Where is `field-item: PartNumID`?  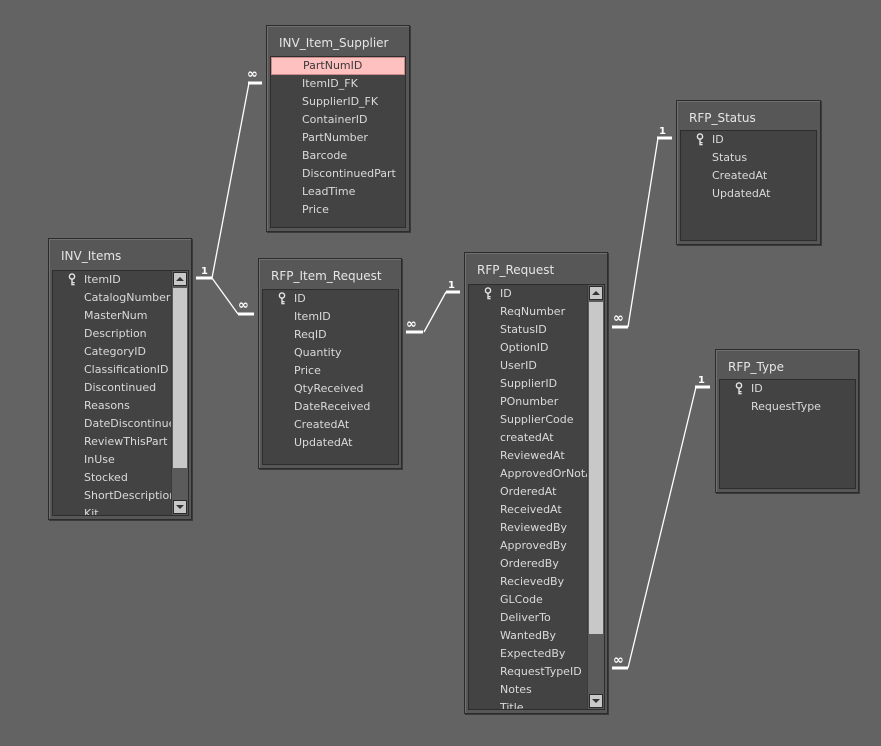
field-item: PartNumID is located at coordinates (338, 66).